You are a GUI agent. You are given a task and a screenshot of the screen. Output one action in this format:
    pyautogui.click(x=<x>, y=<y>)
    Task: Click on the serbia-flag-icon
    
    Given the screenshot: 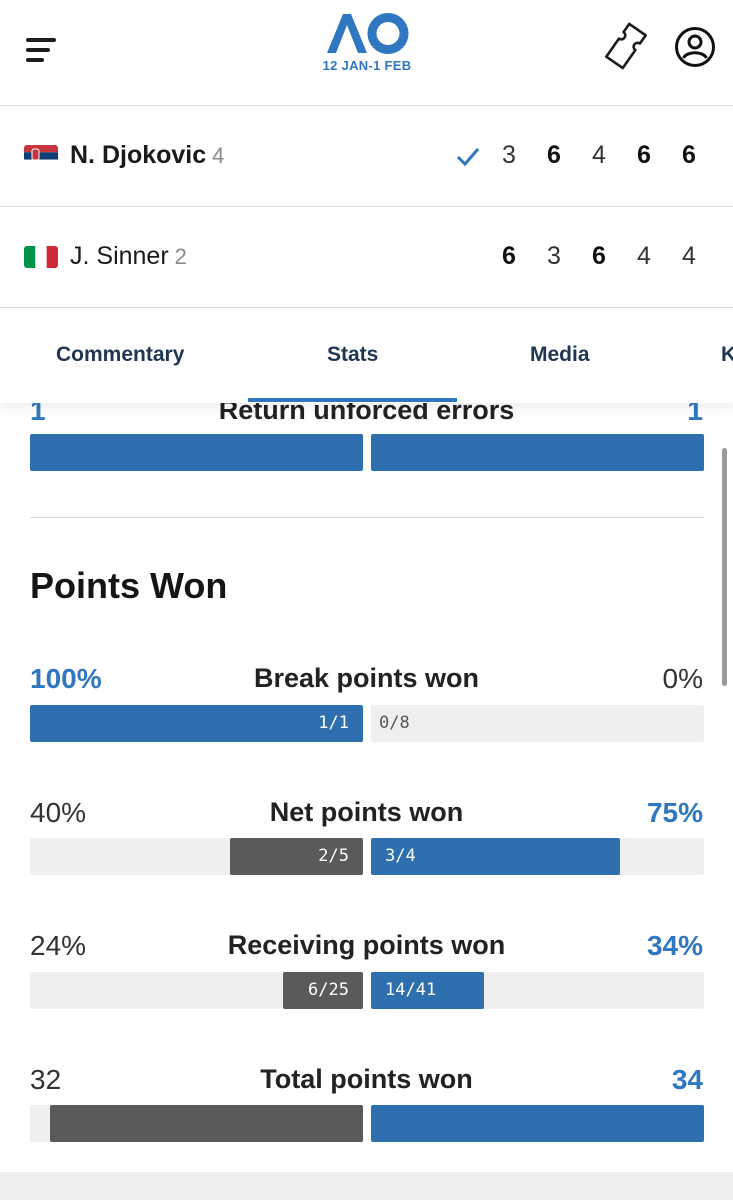 What is the action you would take?
    pyautogui.click(x=41, y=156)
    